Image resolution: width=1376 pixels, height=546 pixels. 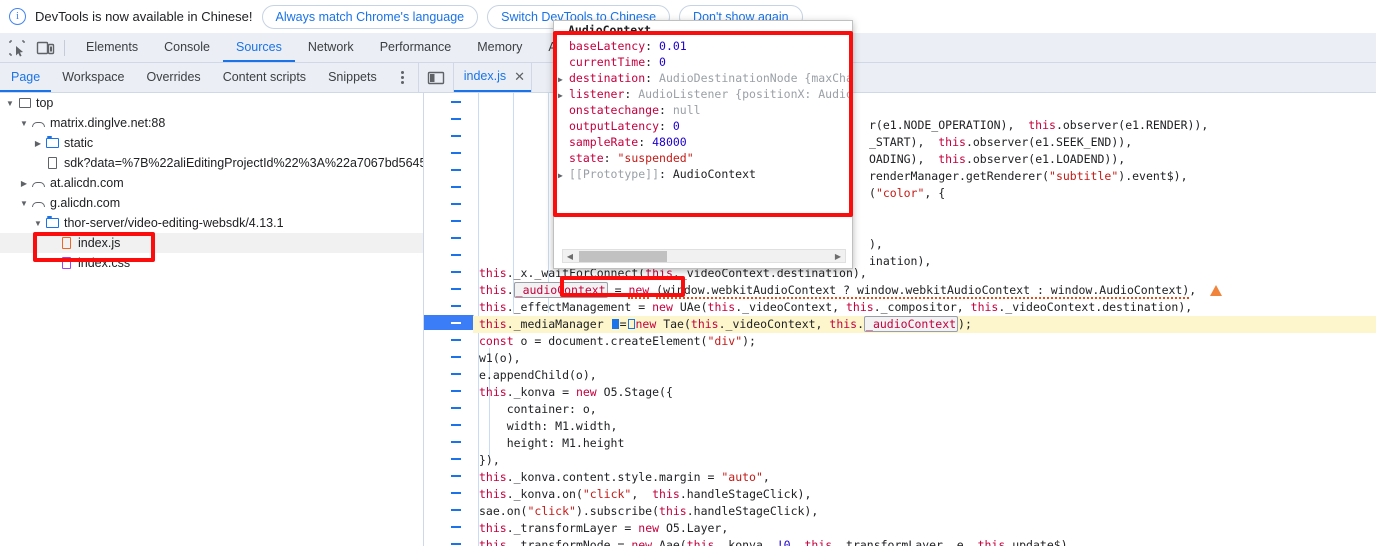 What do you see at coordinates (352, 77) in the screenshot?
I see `subtab-snippets: Snippets` at bounding box center [352, 77].